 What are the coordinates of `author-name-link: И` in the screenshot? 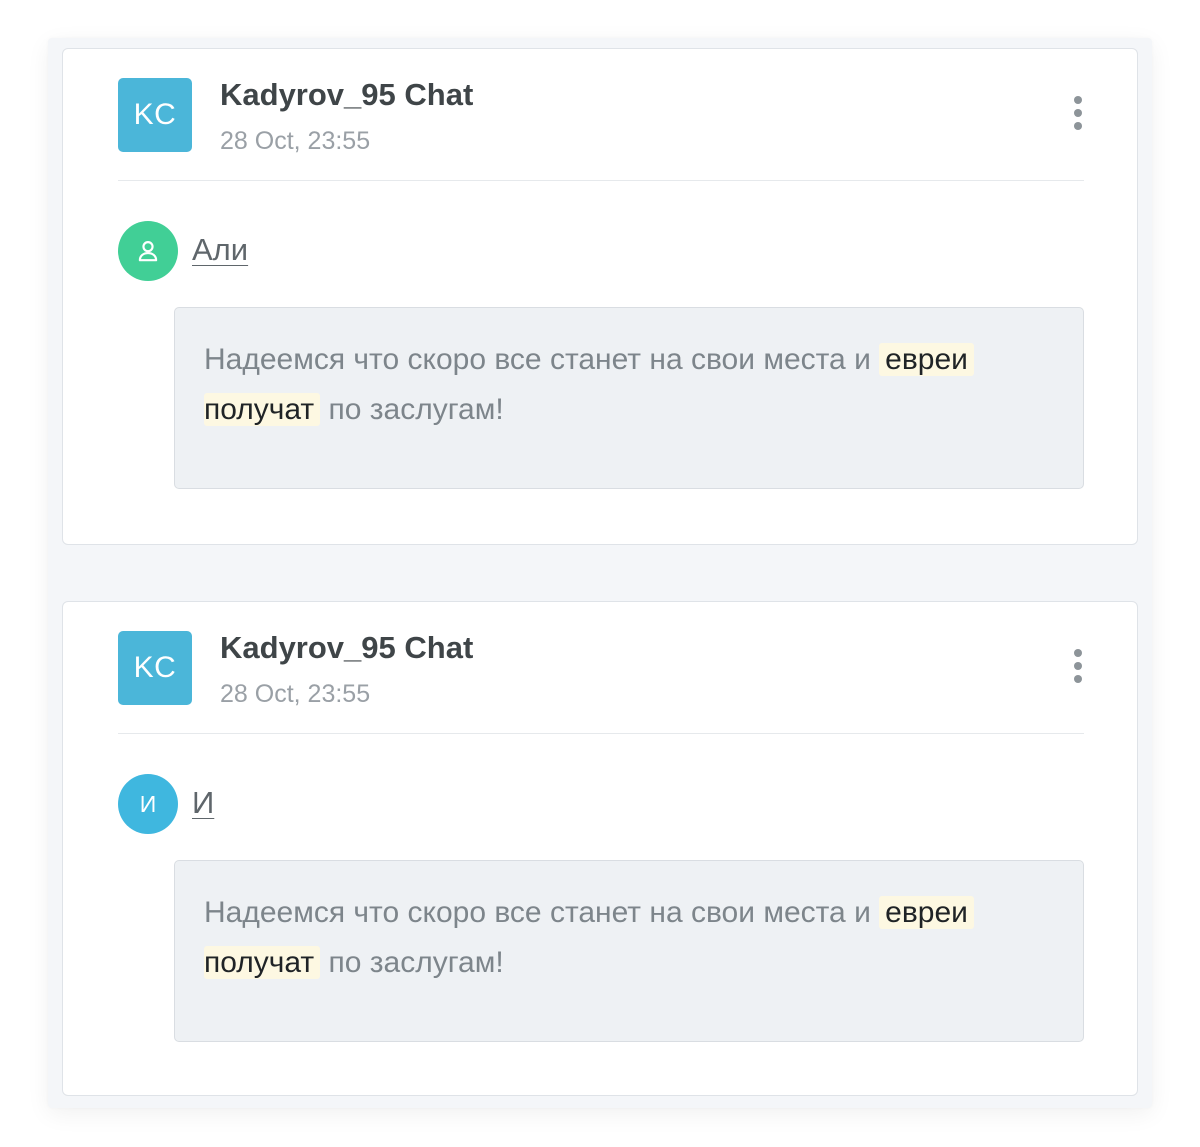 It's located at (203, 803).